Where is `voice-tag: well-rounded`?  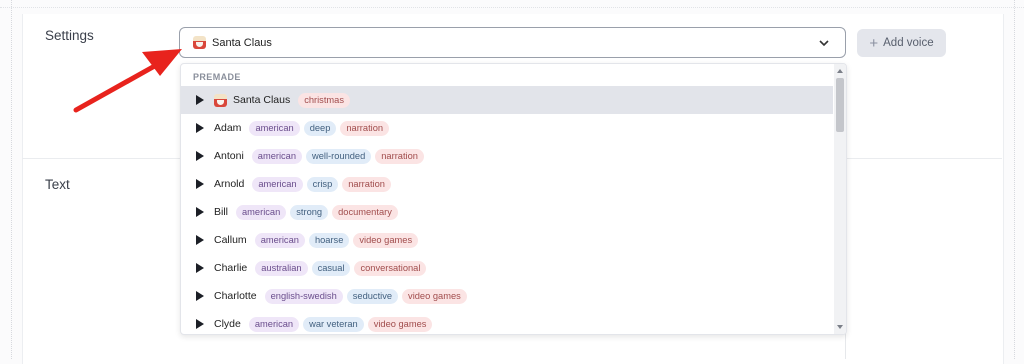
voice-tag: well-rounded is located at coordinates (339, 156).